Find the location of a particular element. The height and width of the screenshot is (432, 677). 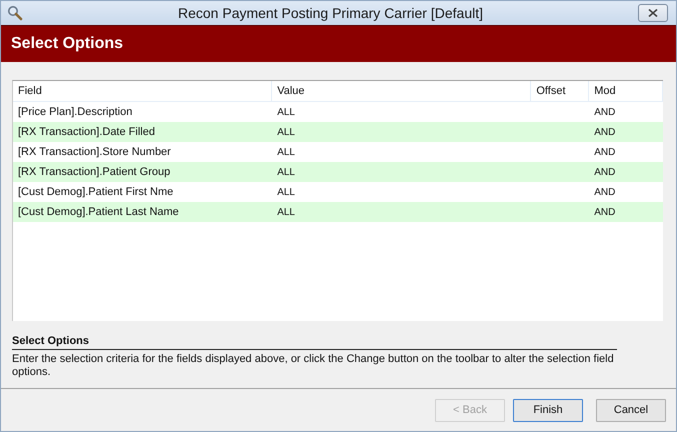

table-cell-text: [Cust Demog].Patient Last Name is located at coordinates (98, 212).